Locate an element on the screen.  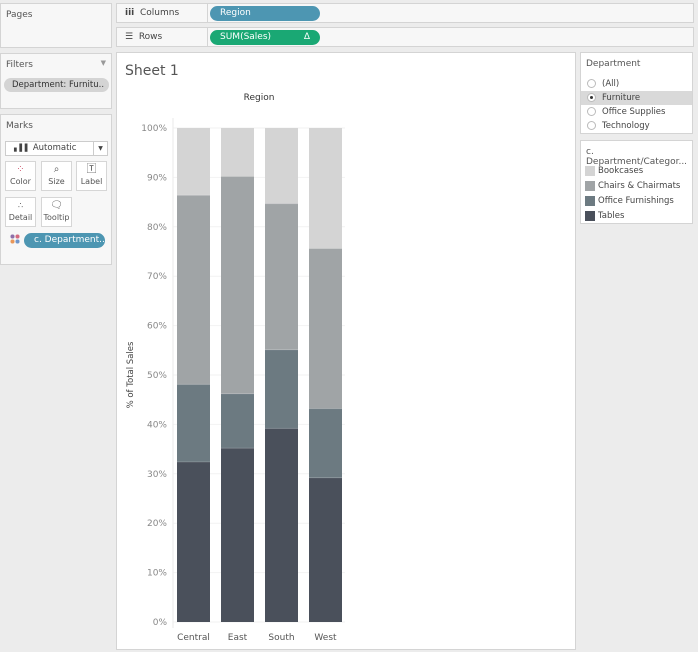
bar-chart-icon: ▖▌▌ is located at coordinates (22, 148).